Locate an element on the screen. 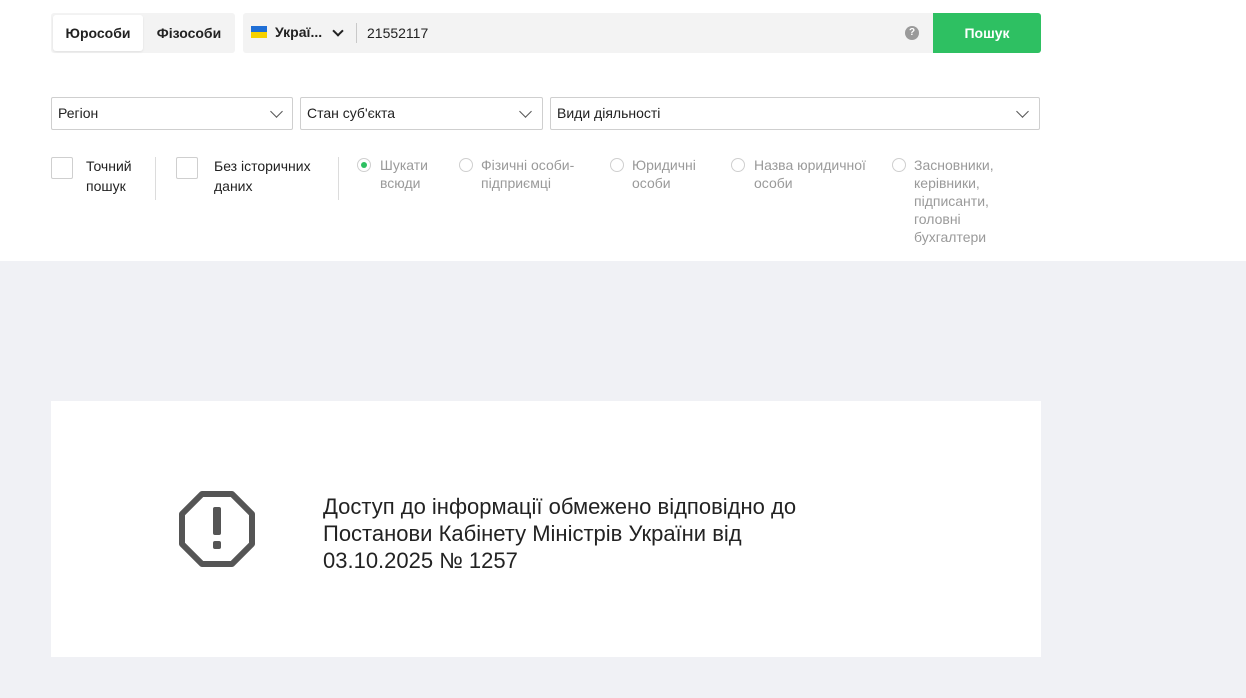 This screenshot has height=698, width=1246. radio-sole-proprietors is located at coordinates (466, 165).